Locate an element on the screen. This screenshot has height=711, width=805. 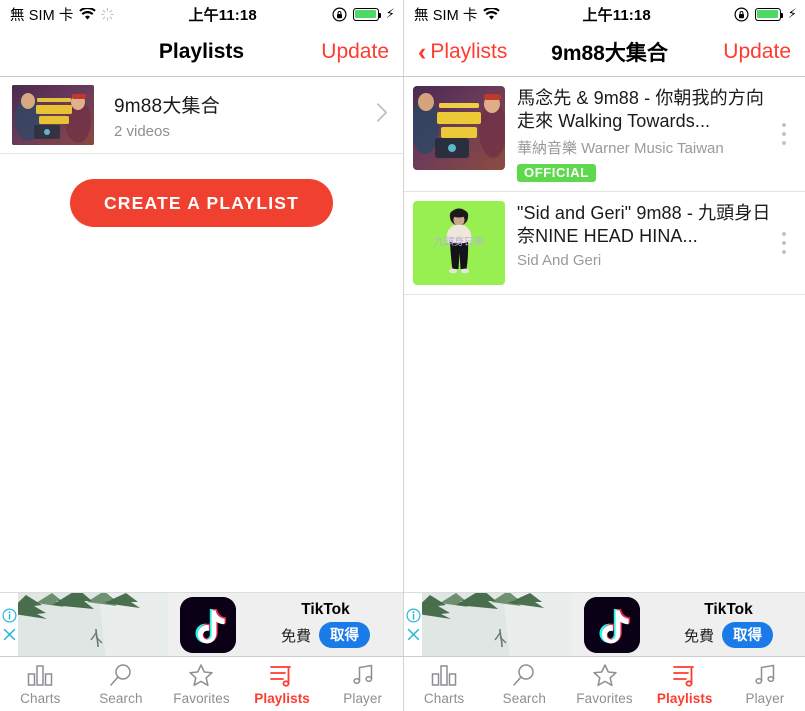
video-channel: Sid And Geri is located at coordinates (559, 261).